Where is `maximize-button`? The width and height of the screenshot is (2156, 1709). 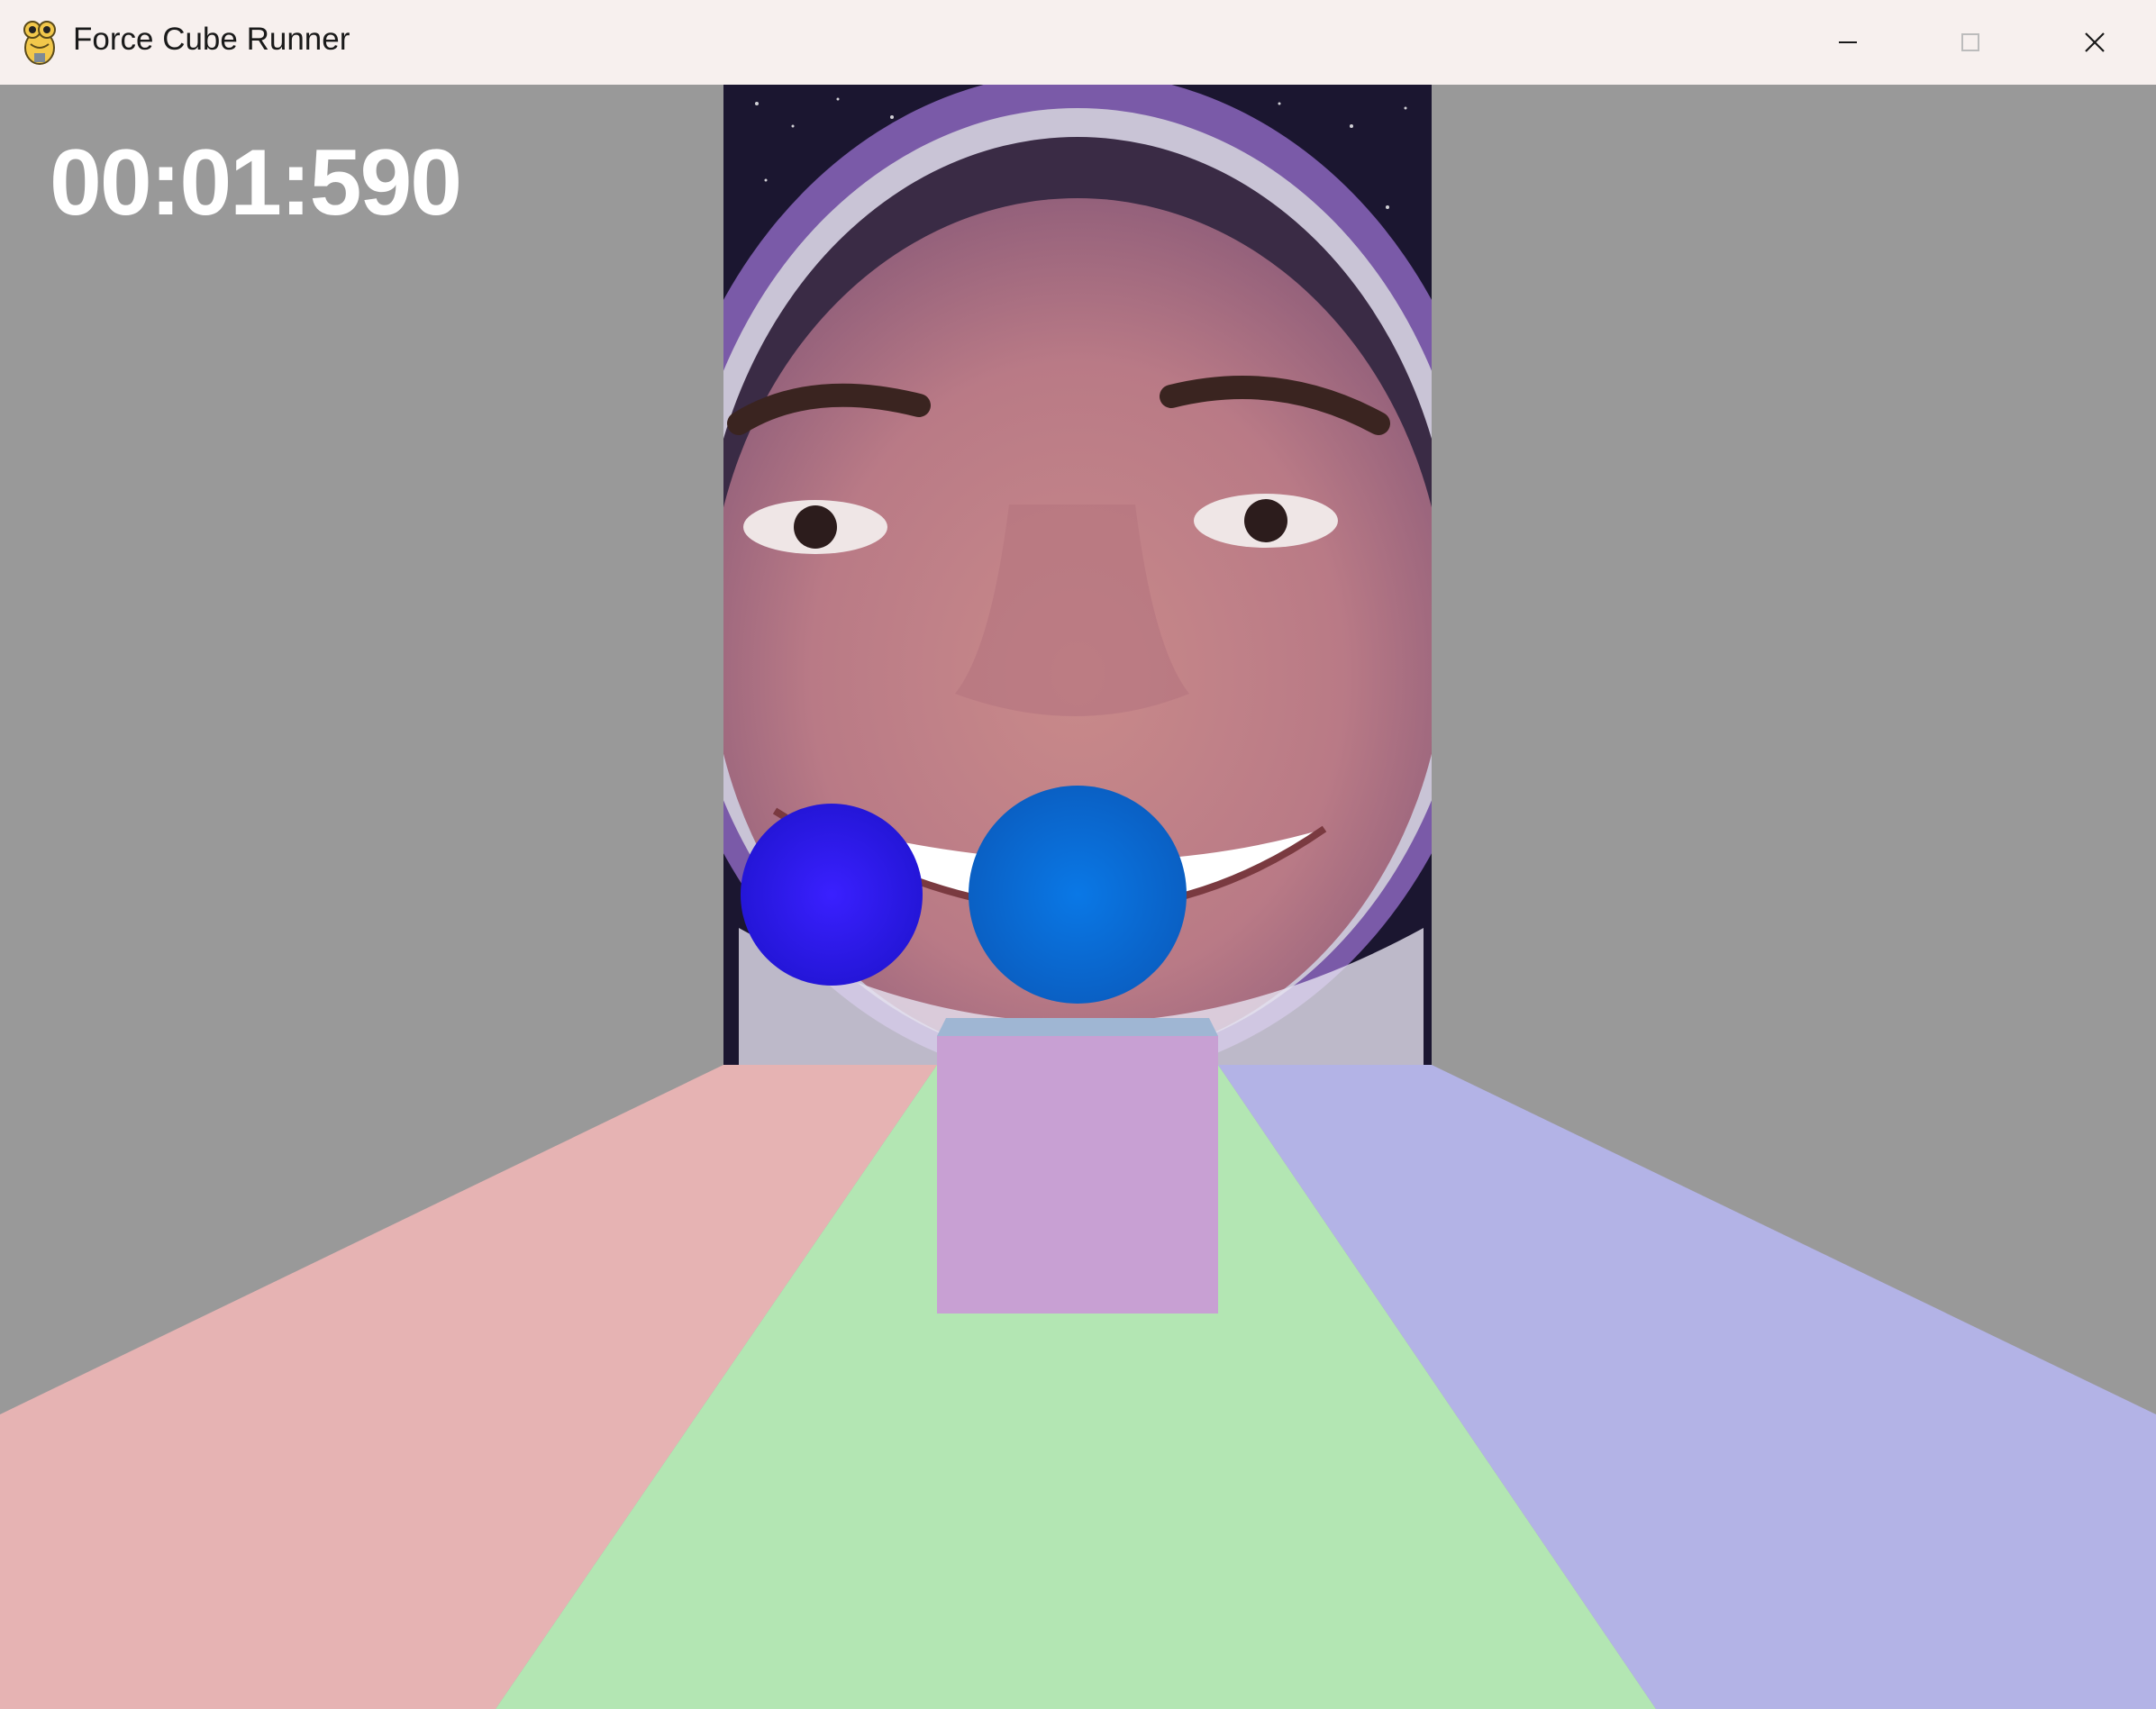
maximize-button is located at coordinates (1970, 42).